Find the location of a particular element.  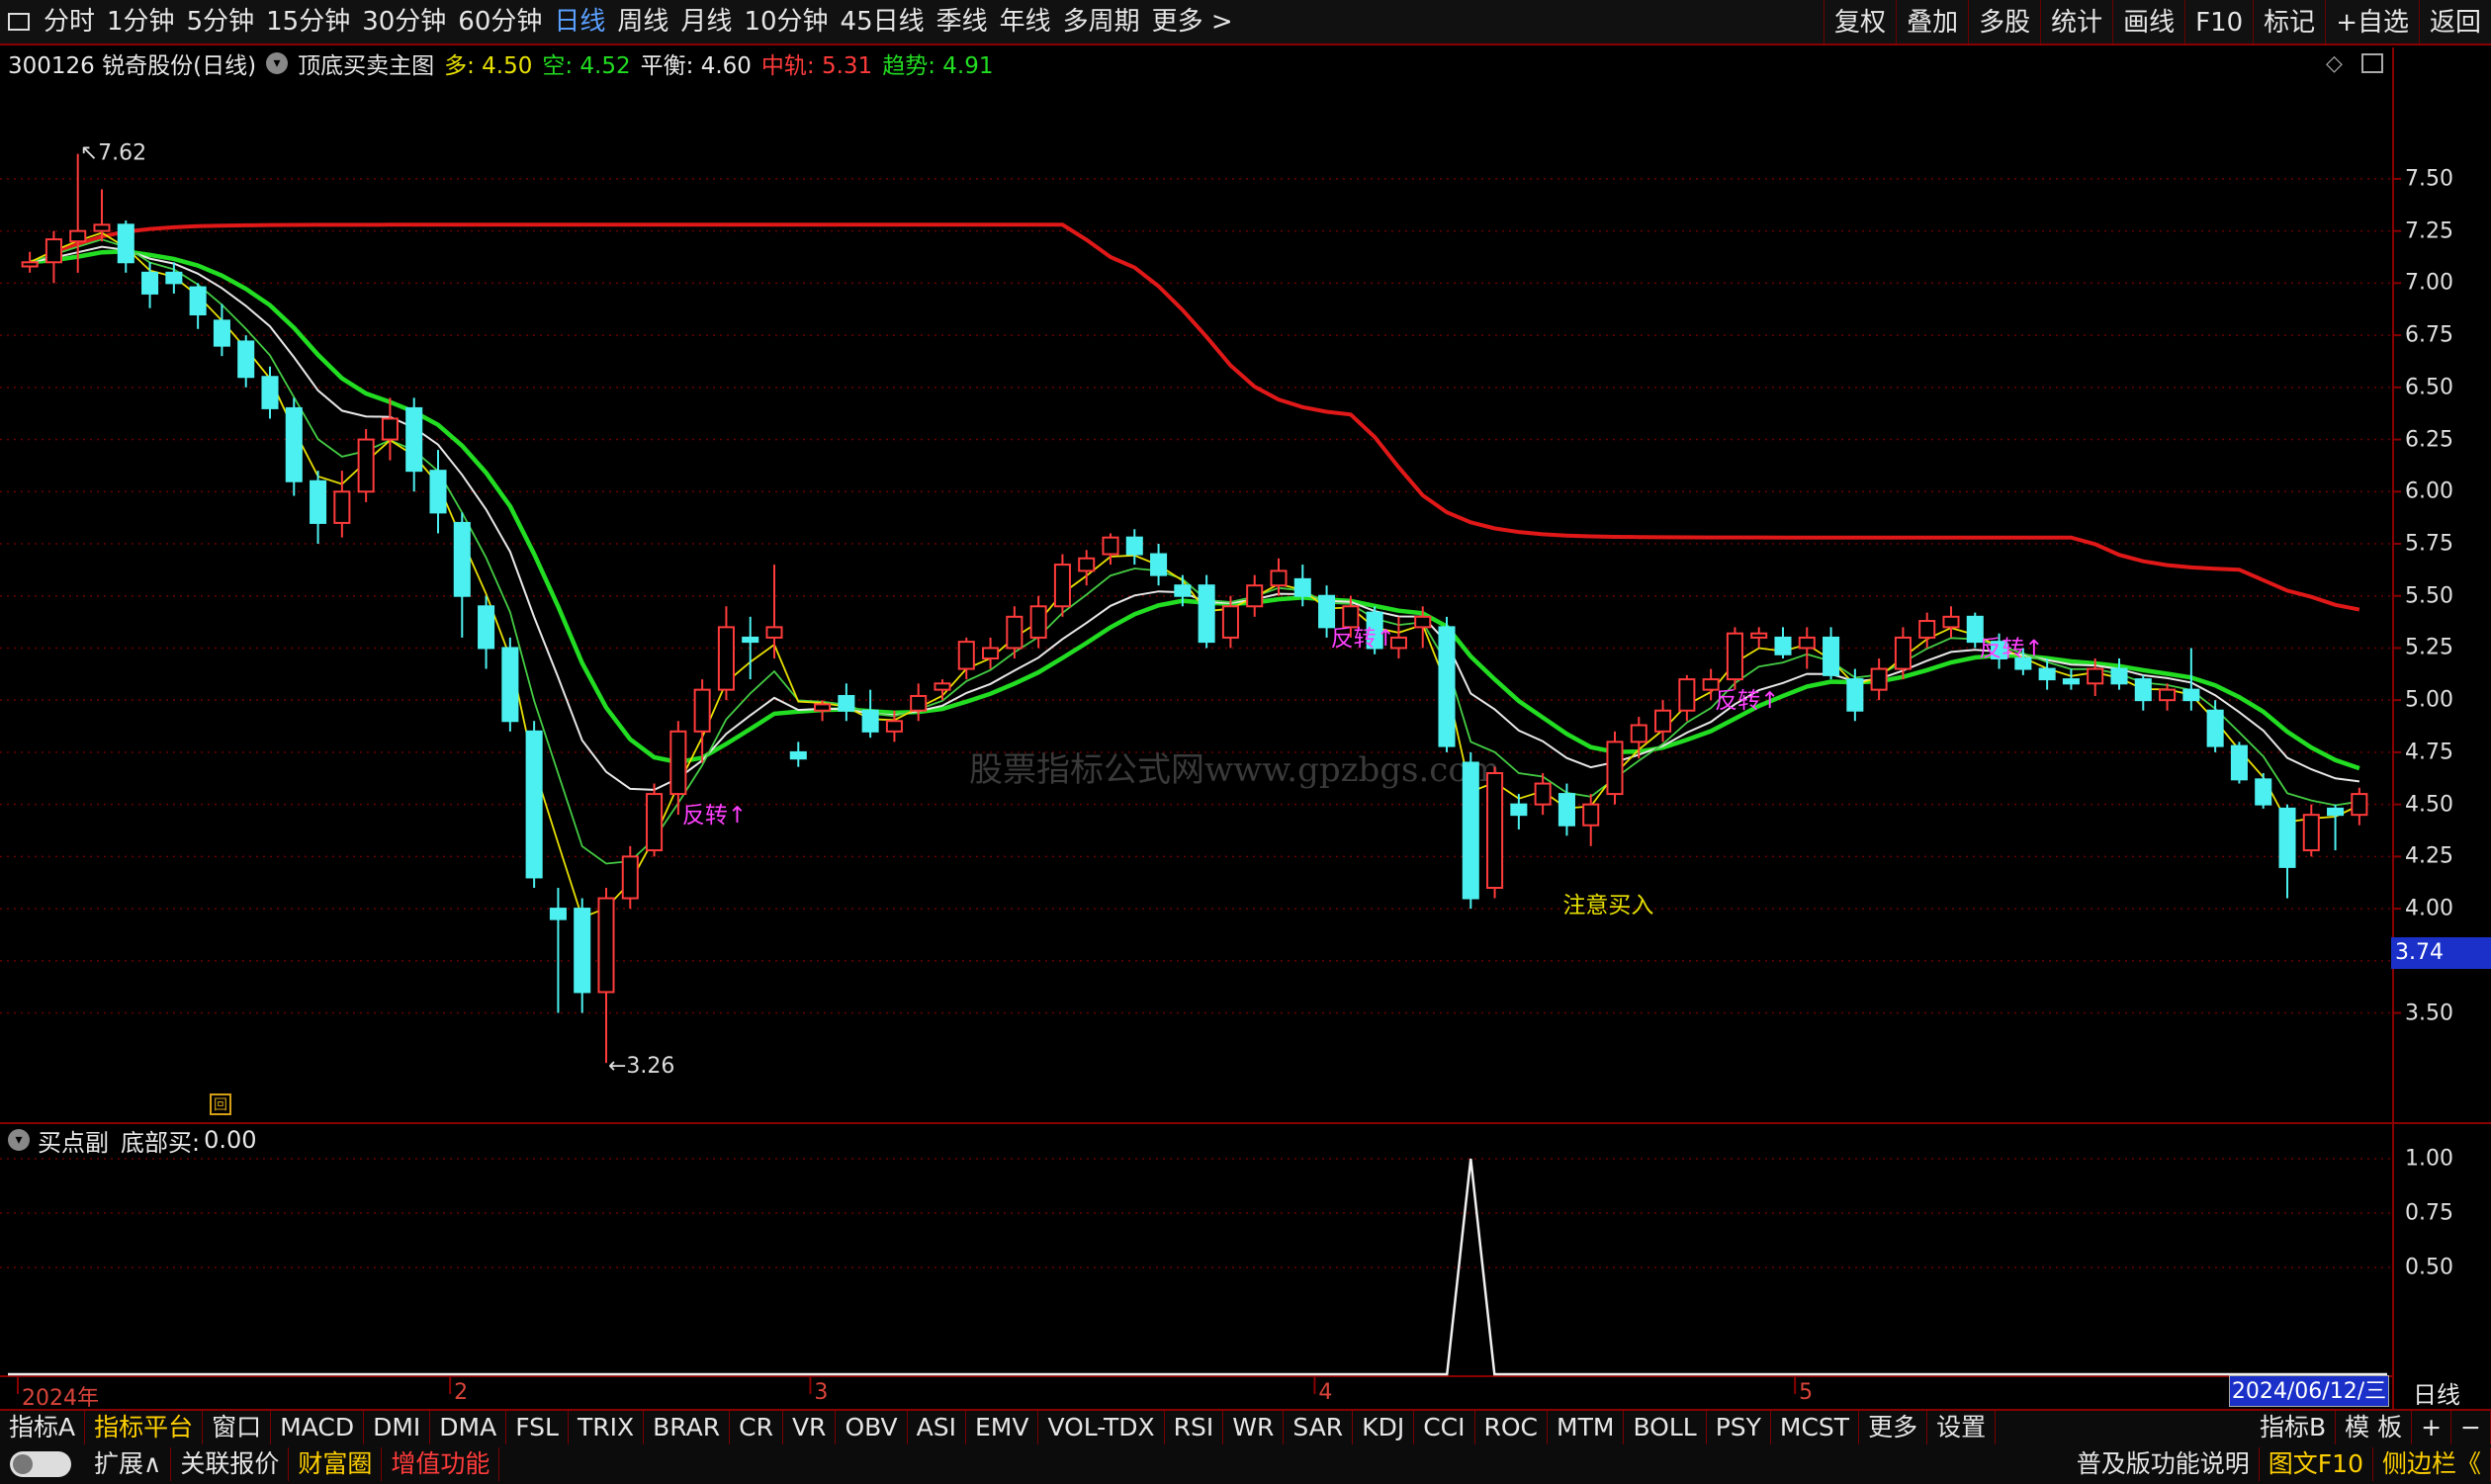

indicator-tab-11: OBV is located at coordinates (872, 1427).